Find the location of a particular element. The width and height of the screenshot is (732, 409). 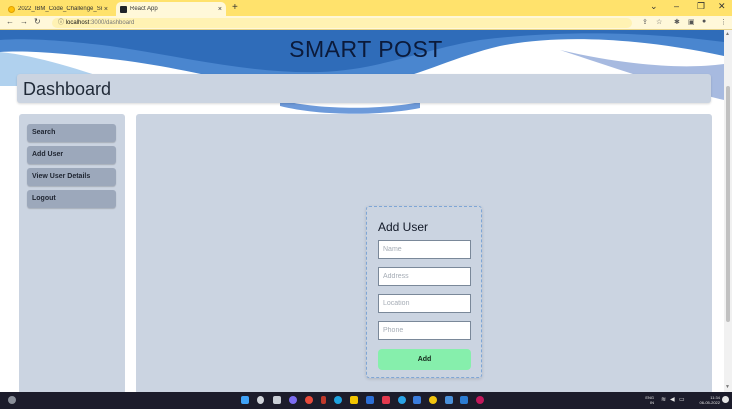

sidebar-item-logout: Logout is located at coordinates (71, 199).